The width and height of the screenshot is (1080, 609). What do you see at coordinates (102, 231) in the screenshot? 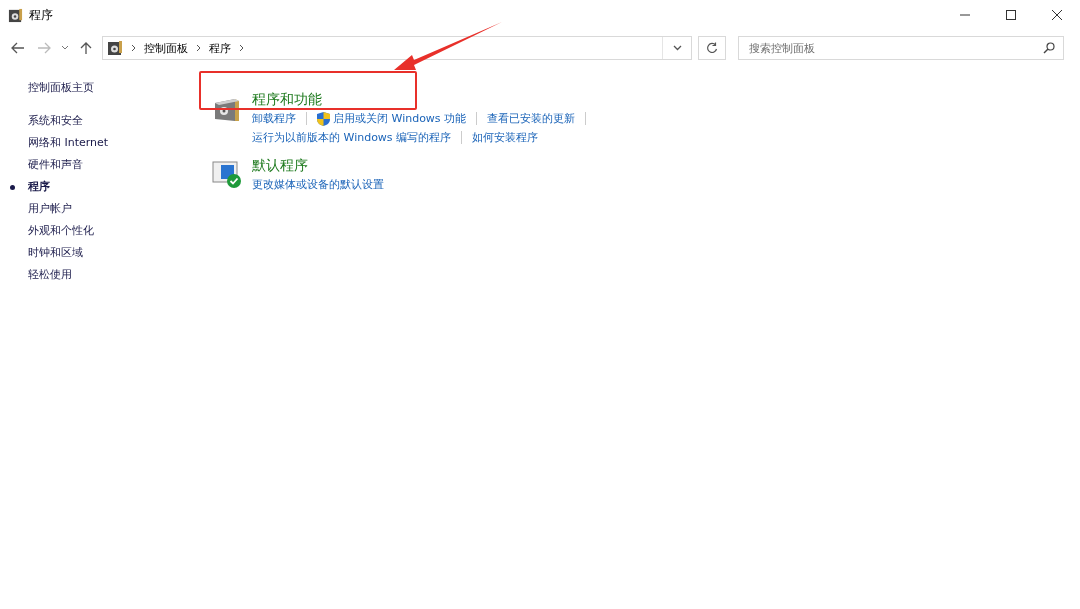
I see `sidebar-item: 外观和个性化` at bounding box center [102, 231].